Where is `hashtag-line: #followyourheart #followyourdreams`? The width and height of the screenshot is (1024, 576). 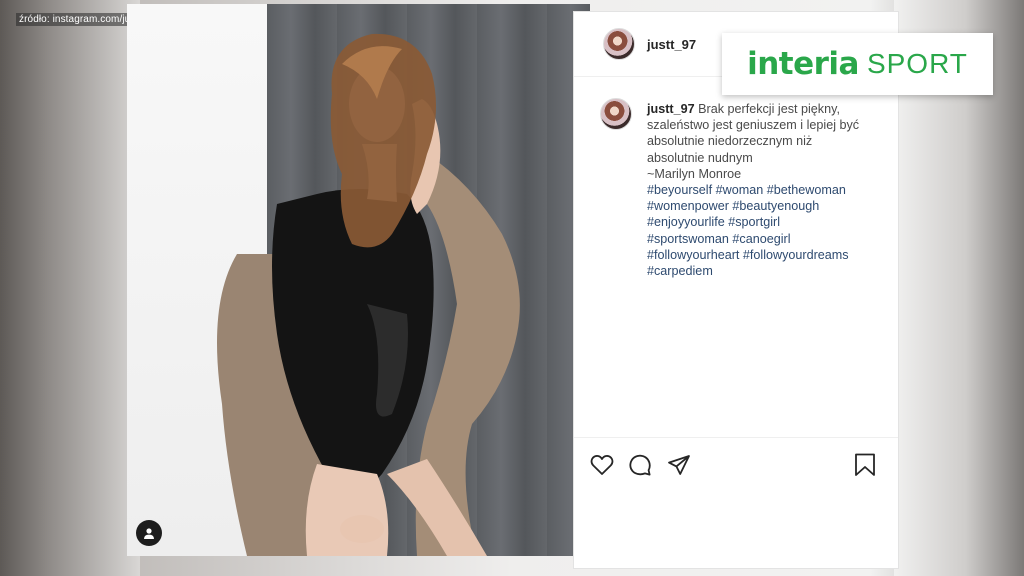
hashtag-line: #followyourheart #followyourdreams is located at coordinates (758, 255).